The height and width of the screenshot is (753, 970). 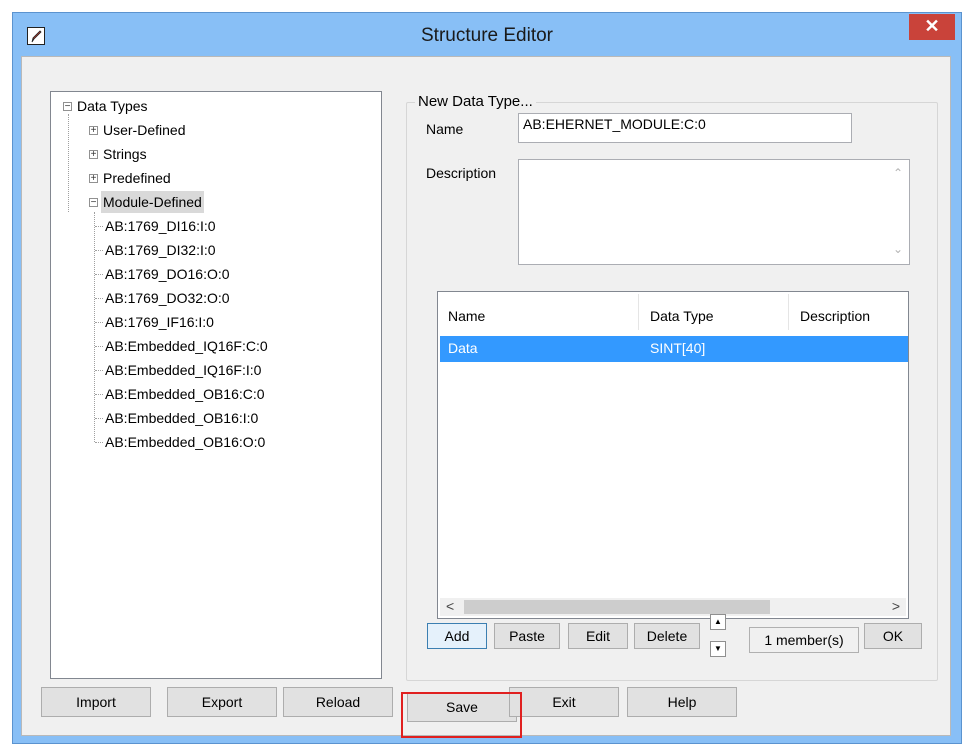 I want to click on triangle-down-icon: ⌄, so click(x=898, y=249).